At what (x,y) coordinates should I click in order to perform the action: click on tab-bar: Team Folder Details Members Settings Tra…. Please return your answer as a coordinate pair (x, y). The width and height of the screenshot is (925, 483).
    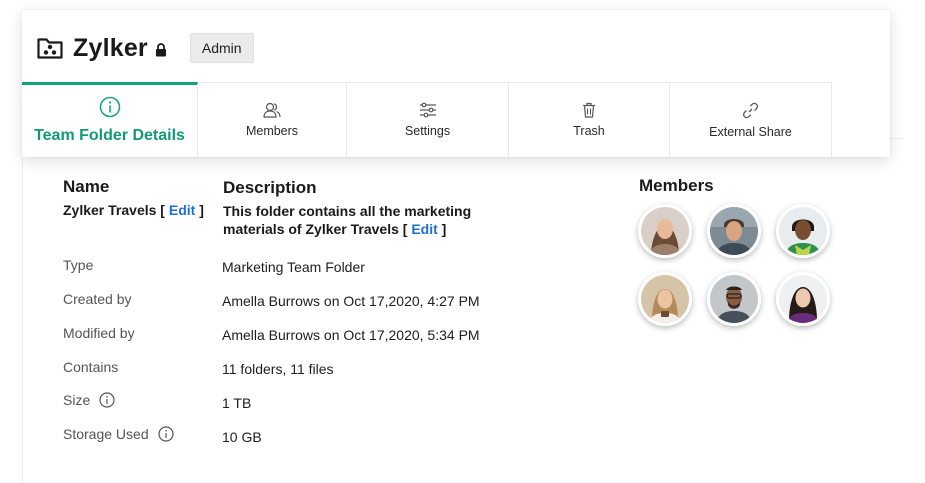
    Looking at the image, I should click on (427, 119).